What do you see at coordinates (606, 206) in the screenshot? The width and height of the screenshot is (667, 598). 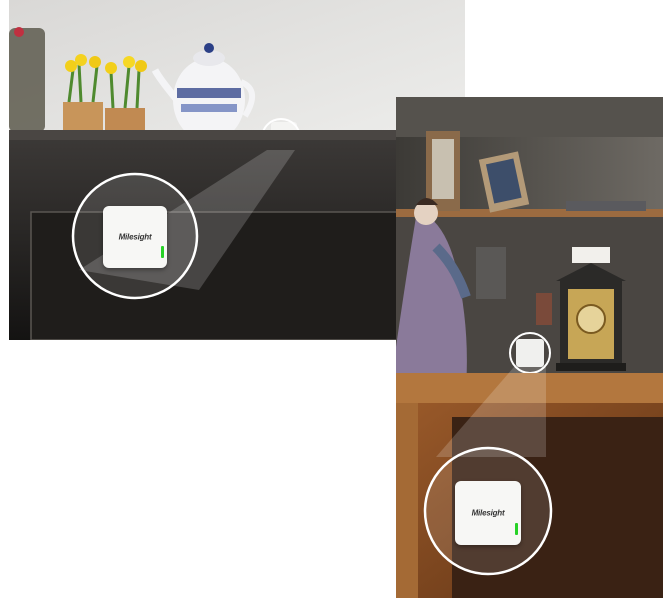 I see `boxes-stack` at bounding box center [606, 206].